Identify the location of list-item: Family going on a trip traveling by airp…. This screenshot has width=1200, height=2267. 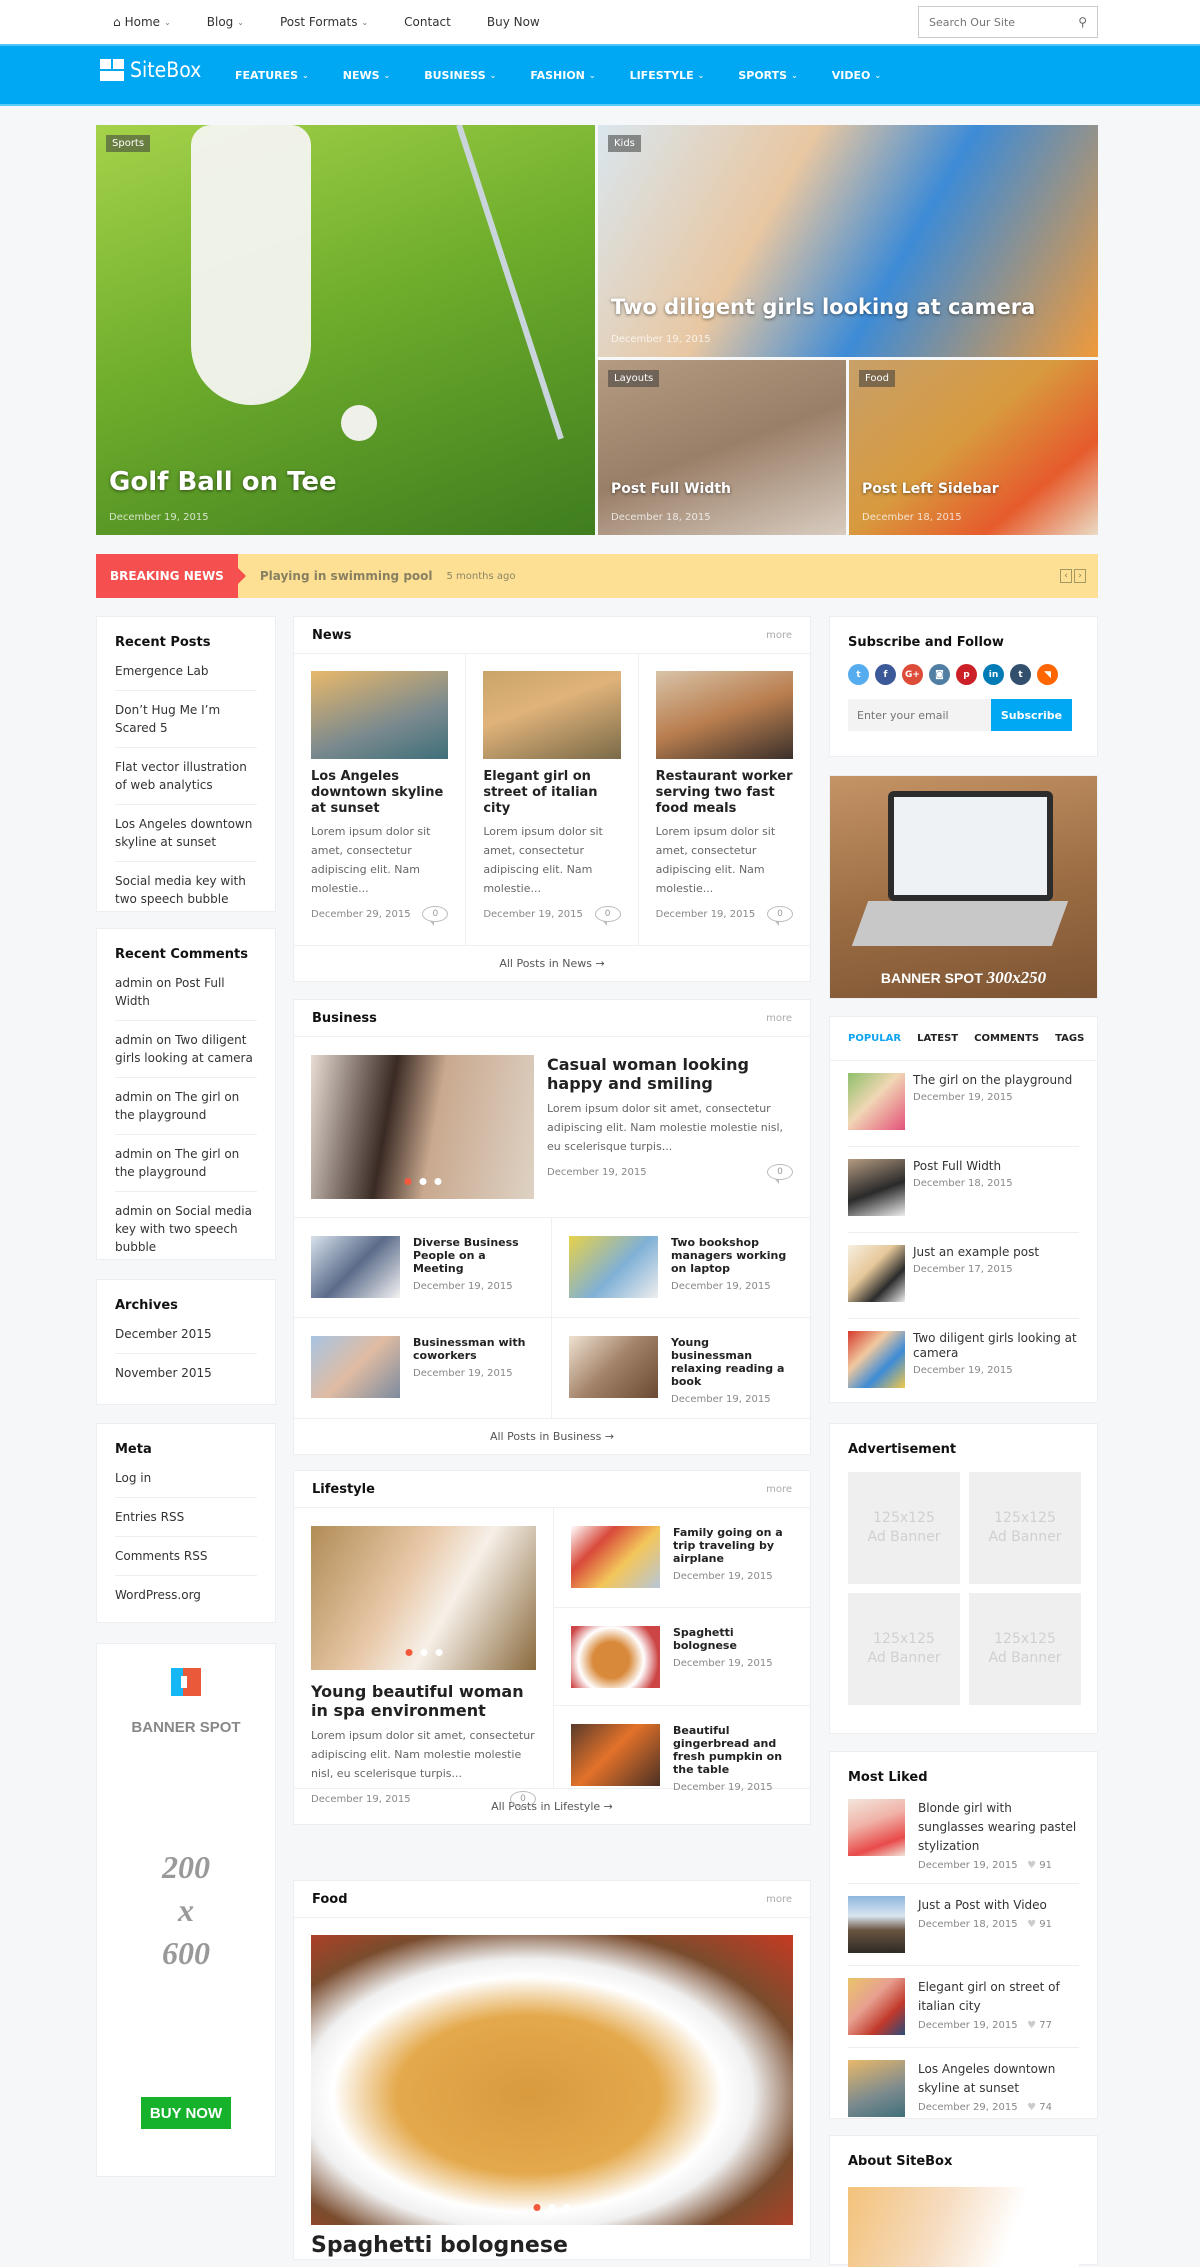
(682, 1558).